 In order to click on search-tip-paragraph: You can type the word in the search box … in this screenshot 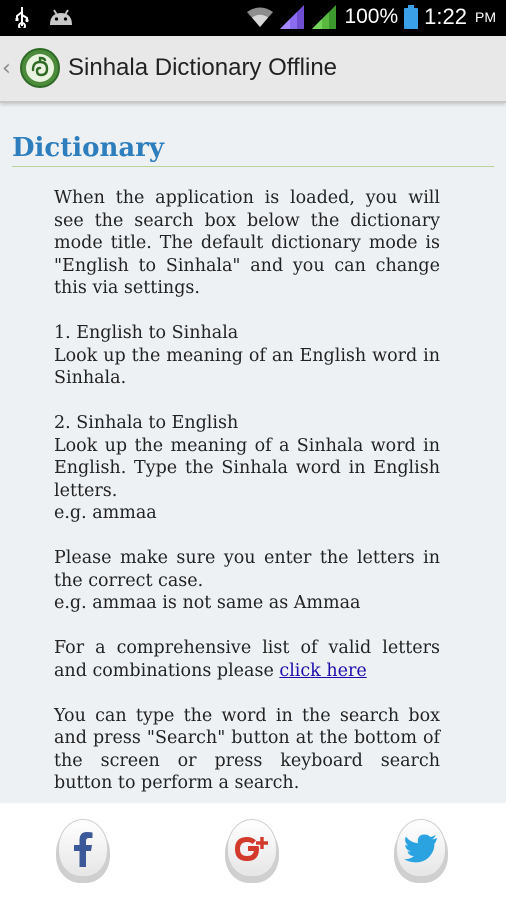, I will do `click(247, 749)`.